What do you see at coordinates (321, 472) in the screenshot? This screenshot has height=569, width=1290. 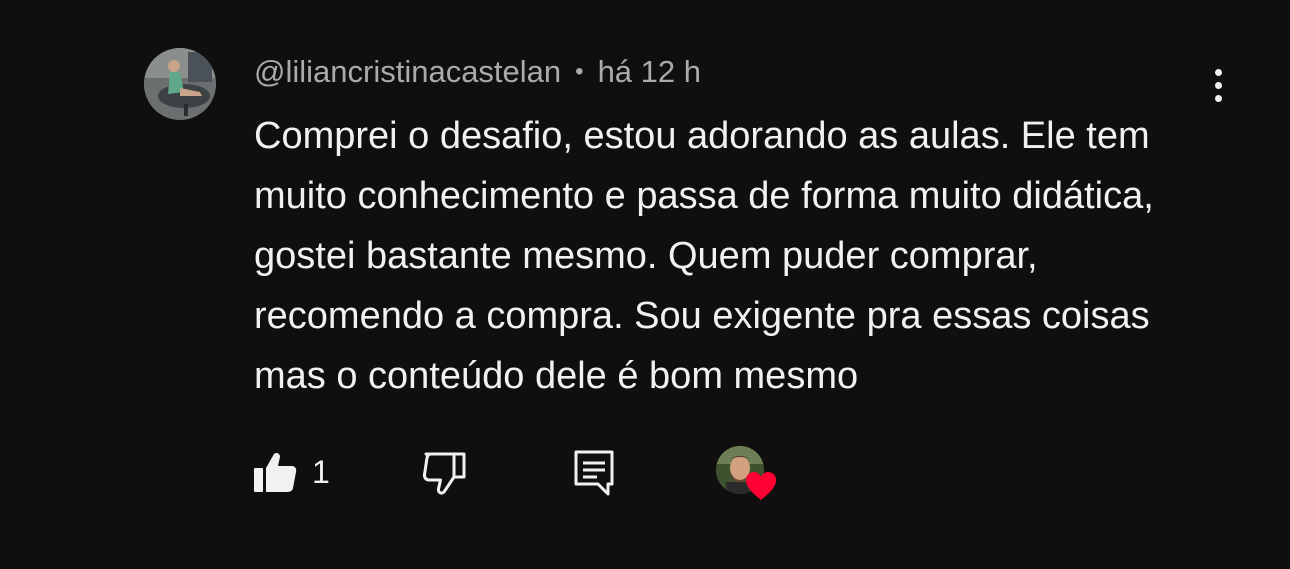 I see `like-count: 1` at bounding box center [321, 472].